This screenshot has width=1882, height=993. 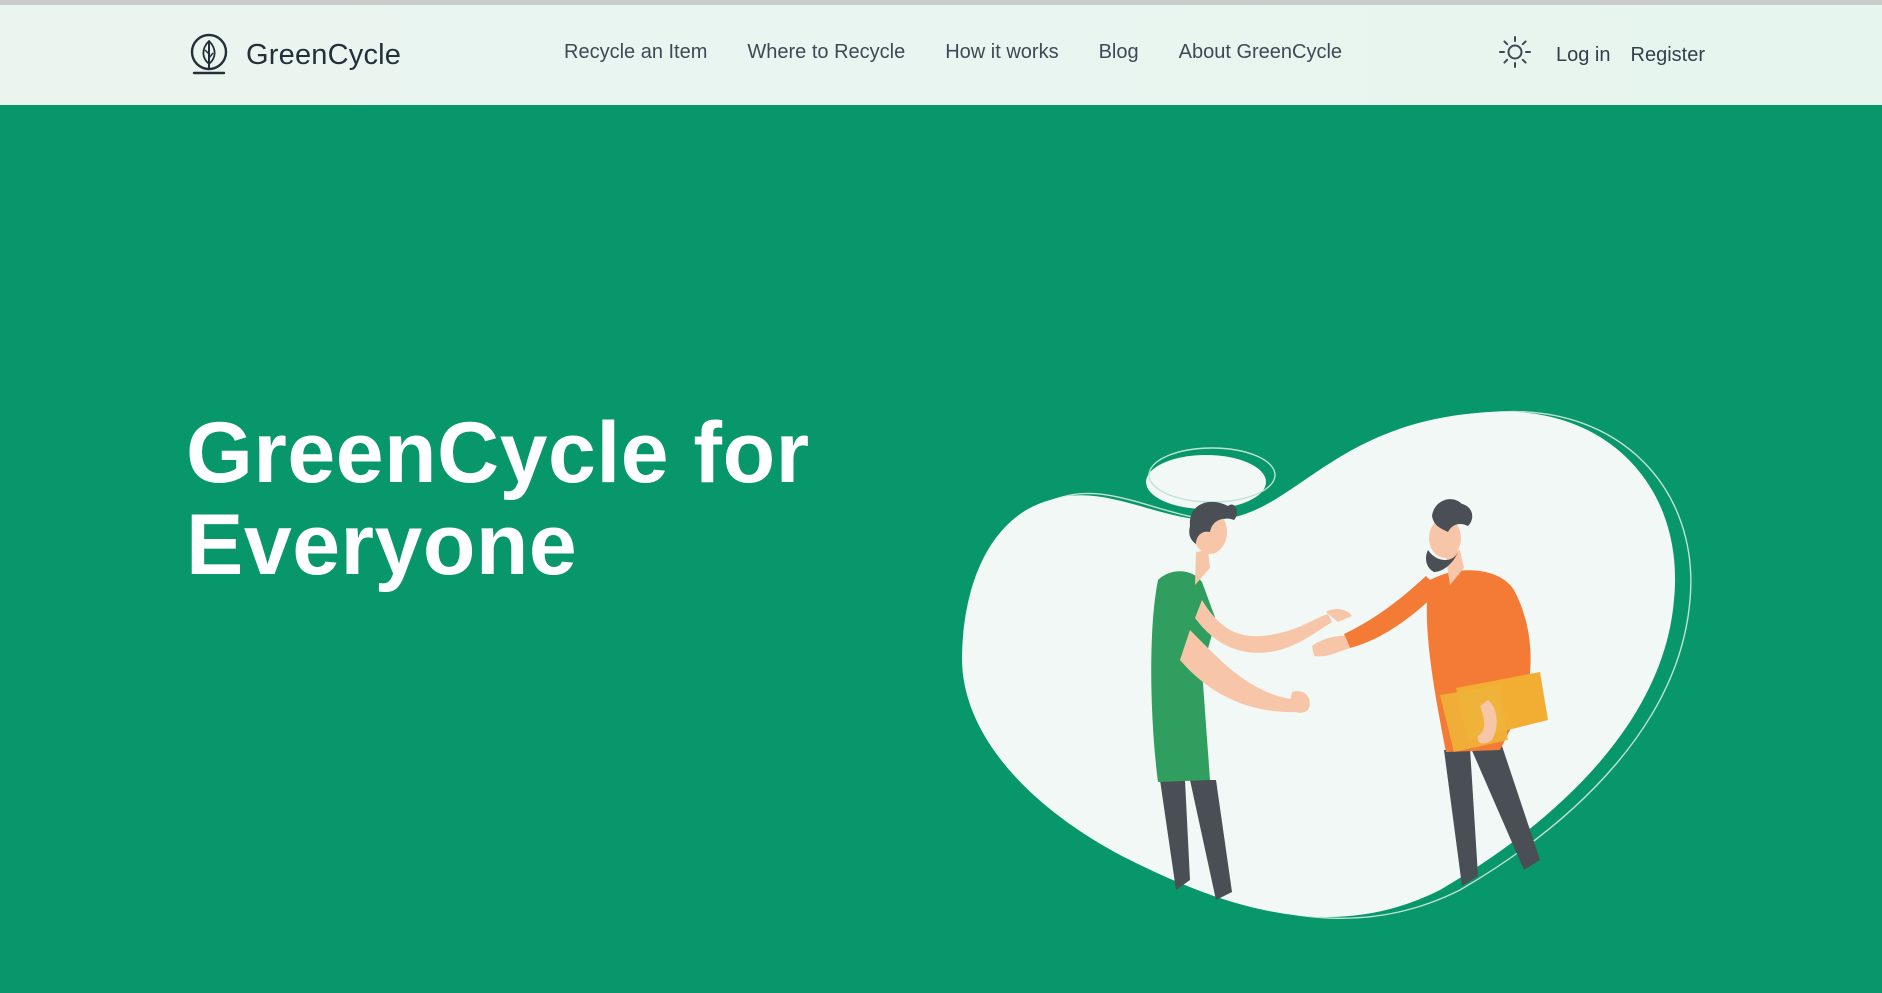 I want to click on account-nav: Log in Register, so click(x=1601, y=52).